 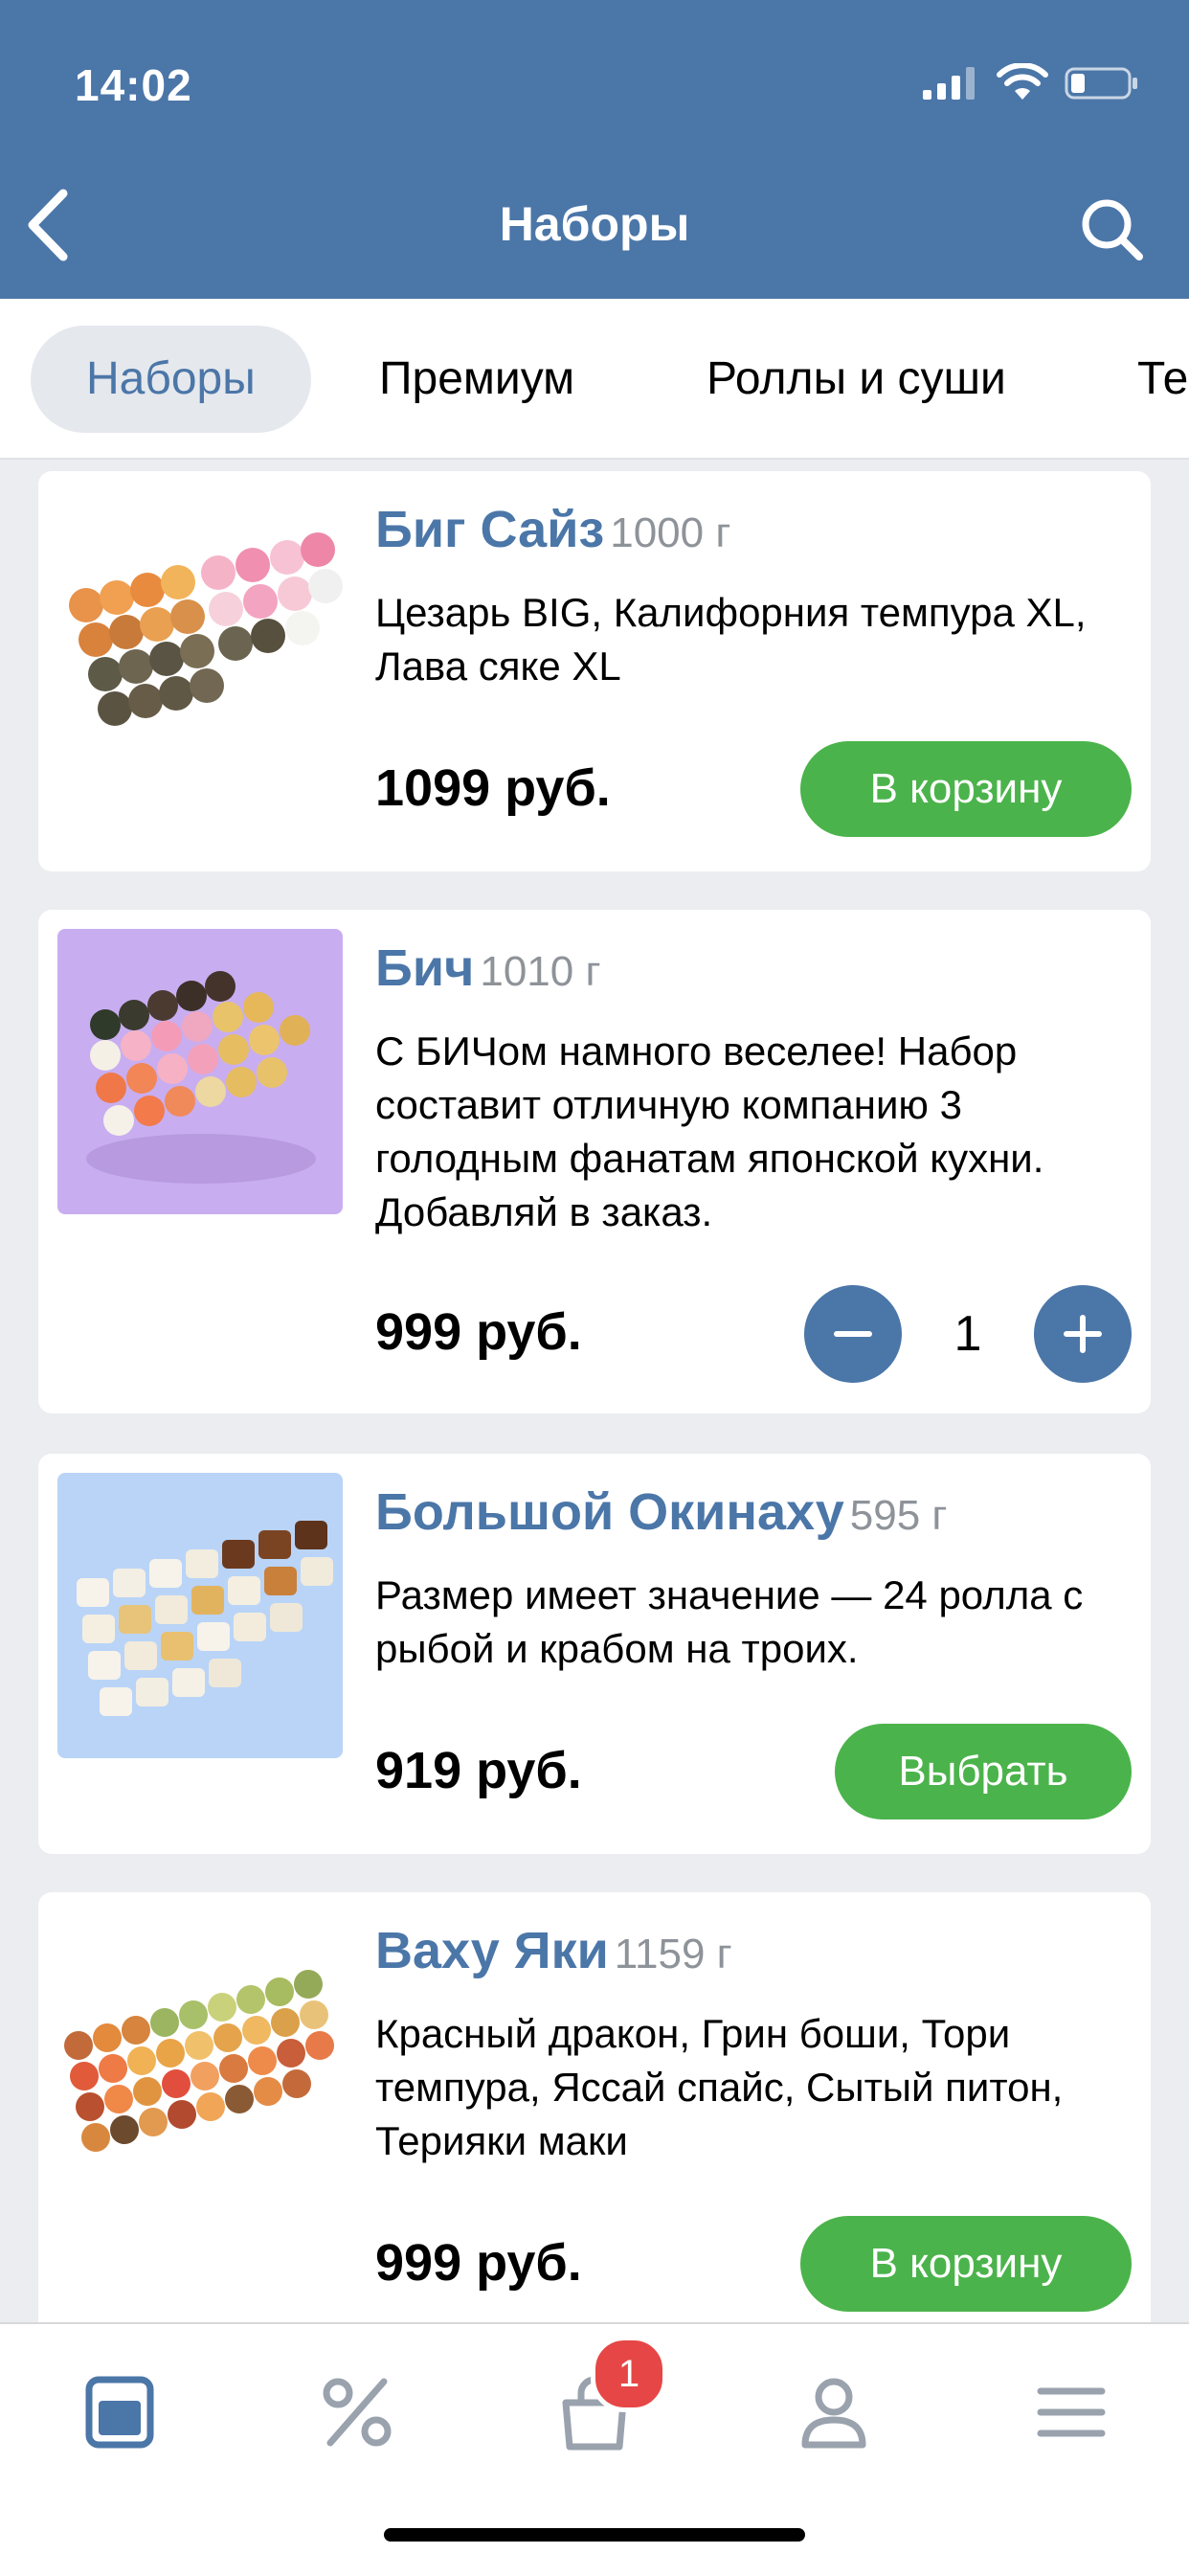 I want to click on catalog-icon, so click(x=119, y=2412).